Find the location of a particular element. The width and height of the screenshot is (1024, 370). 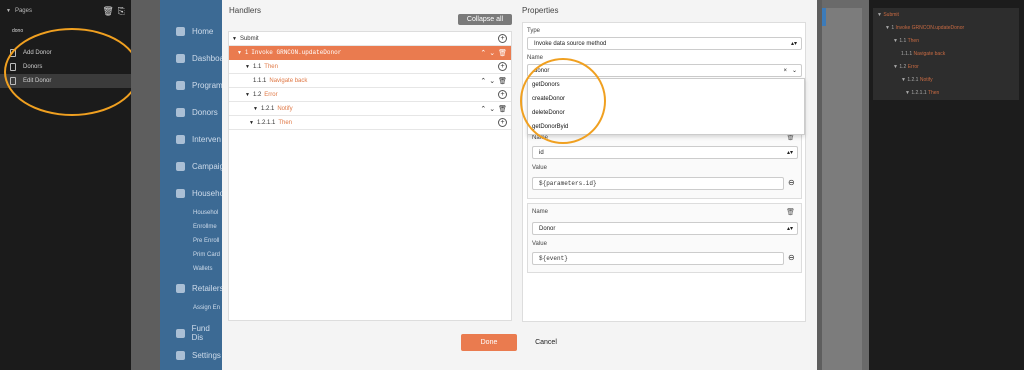

home-icon is located at coordinates (180, 31).